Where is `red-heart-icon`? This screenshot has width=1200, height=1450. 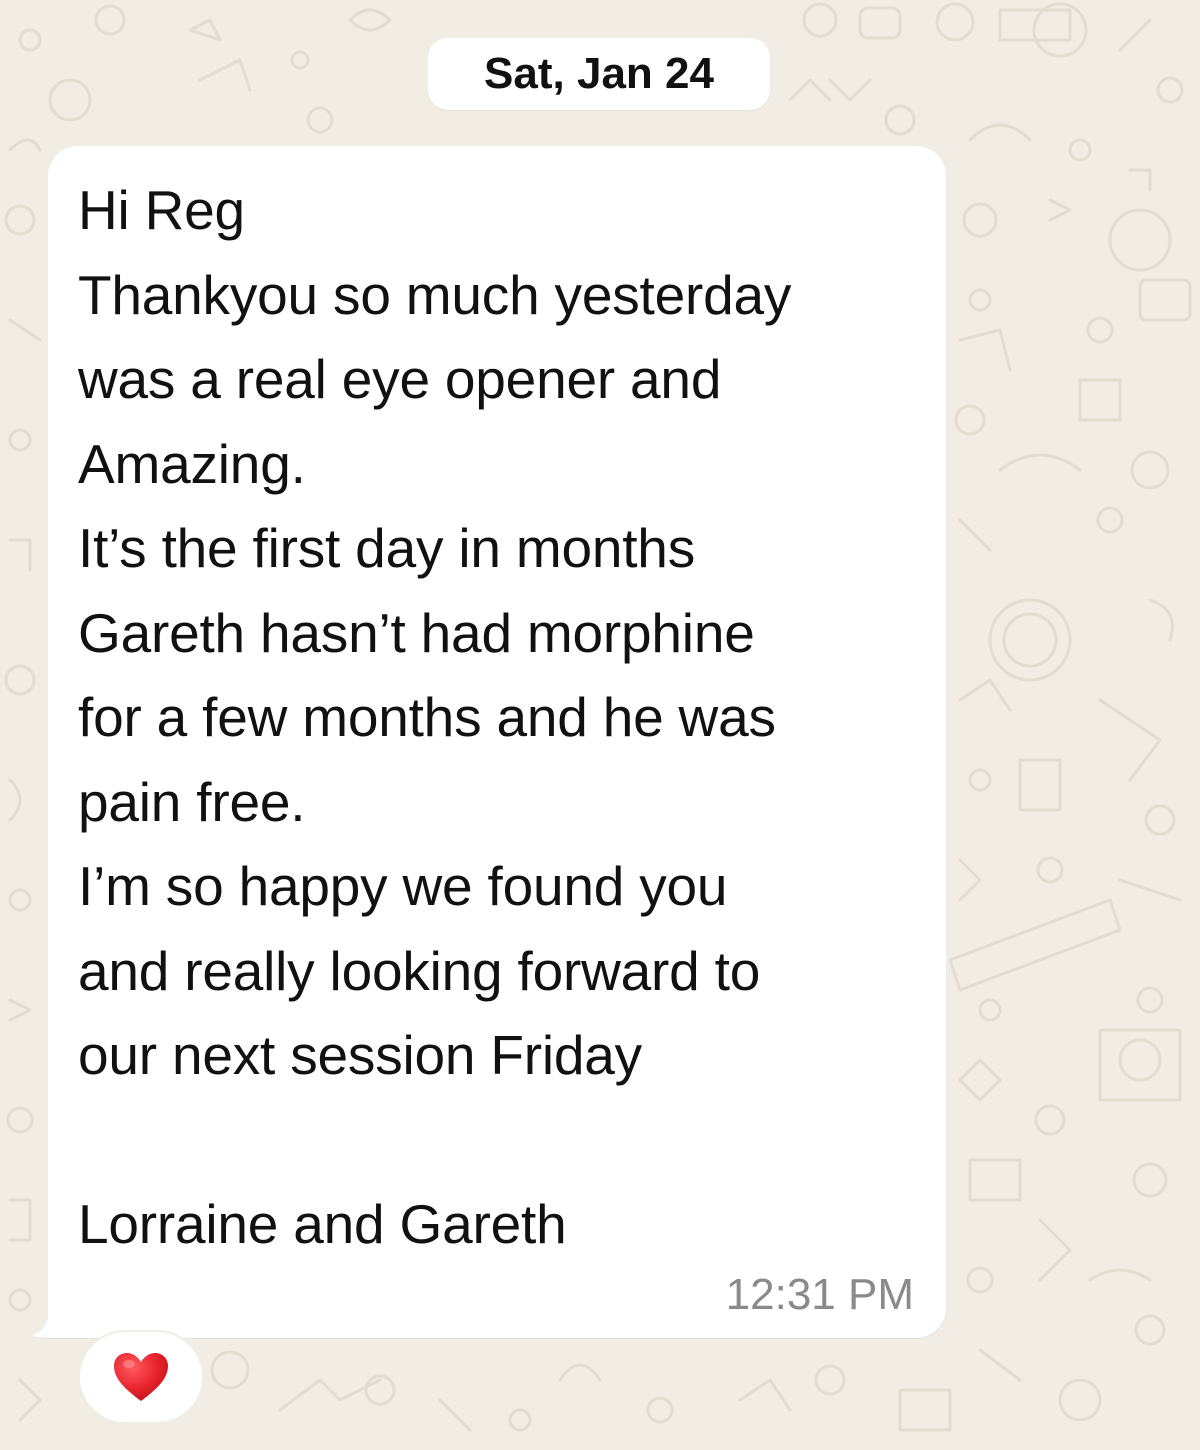
red-heart-icon is located at coordinates (141, 1377).